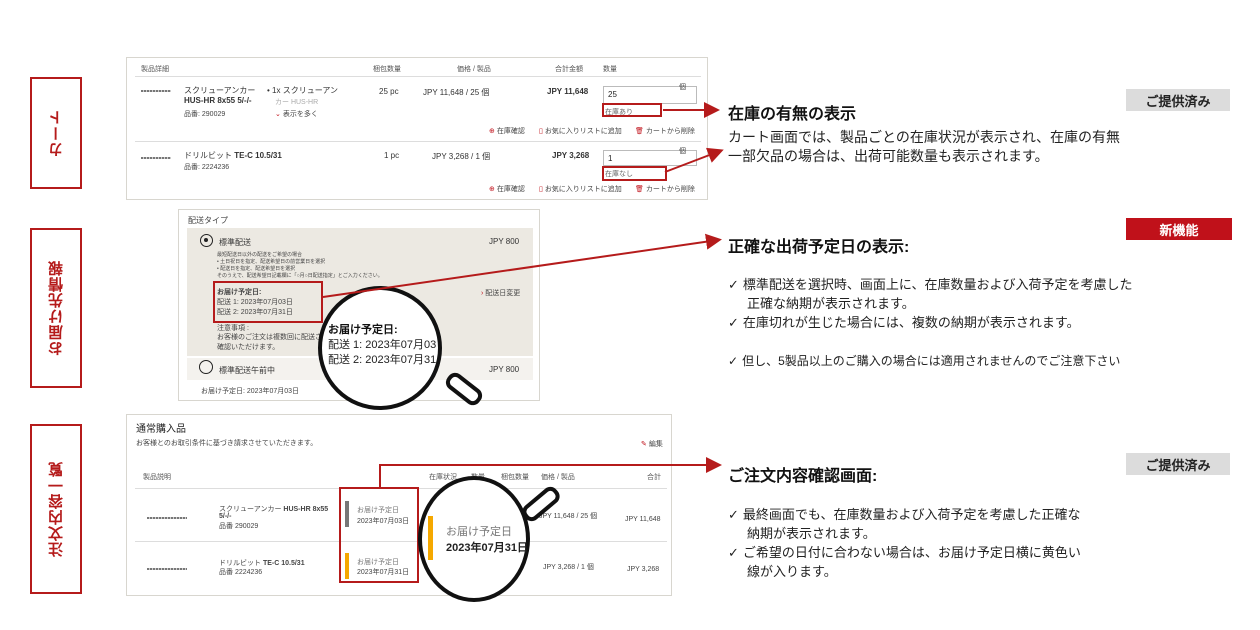 The height and width of the screenshot is (630, 1260). What do you see at coordinates (930, 284) in the screenshot?
I see `eta-check-1: ✓ 標準配送を選択時、画面上に、在庫数量および入荷予定を考慮した` at bounding box center [930, 284].